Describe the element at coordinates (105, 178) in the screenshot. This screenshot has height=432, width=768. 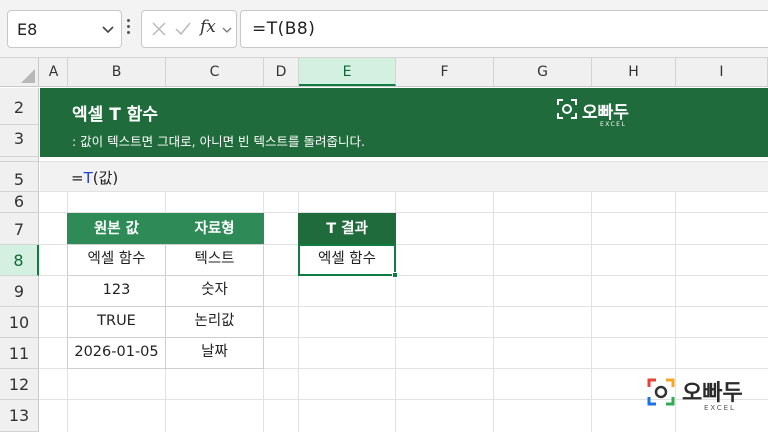
I see `syntax-args: (값)` at that location.